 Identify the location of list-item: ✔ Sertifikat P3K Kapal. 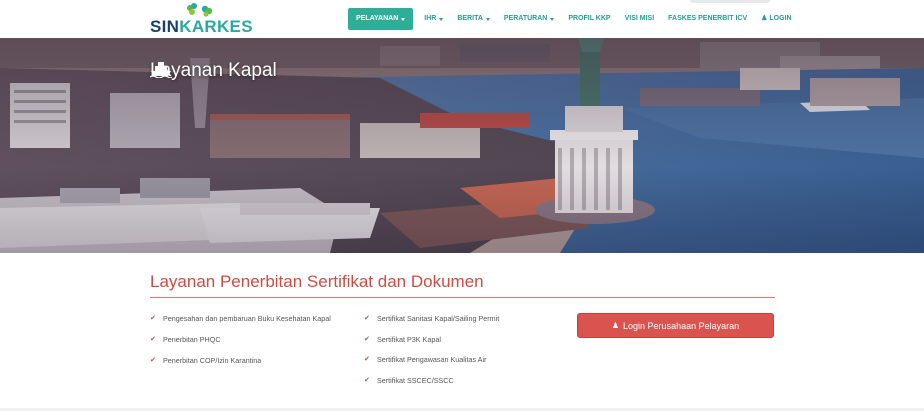
(459, 340).